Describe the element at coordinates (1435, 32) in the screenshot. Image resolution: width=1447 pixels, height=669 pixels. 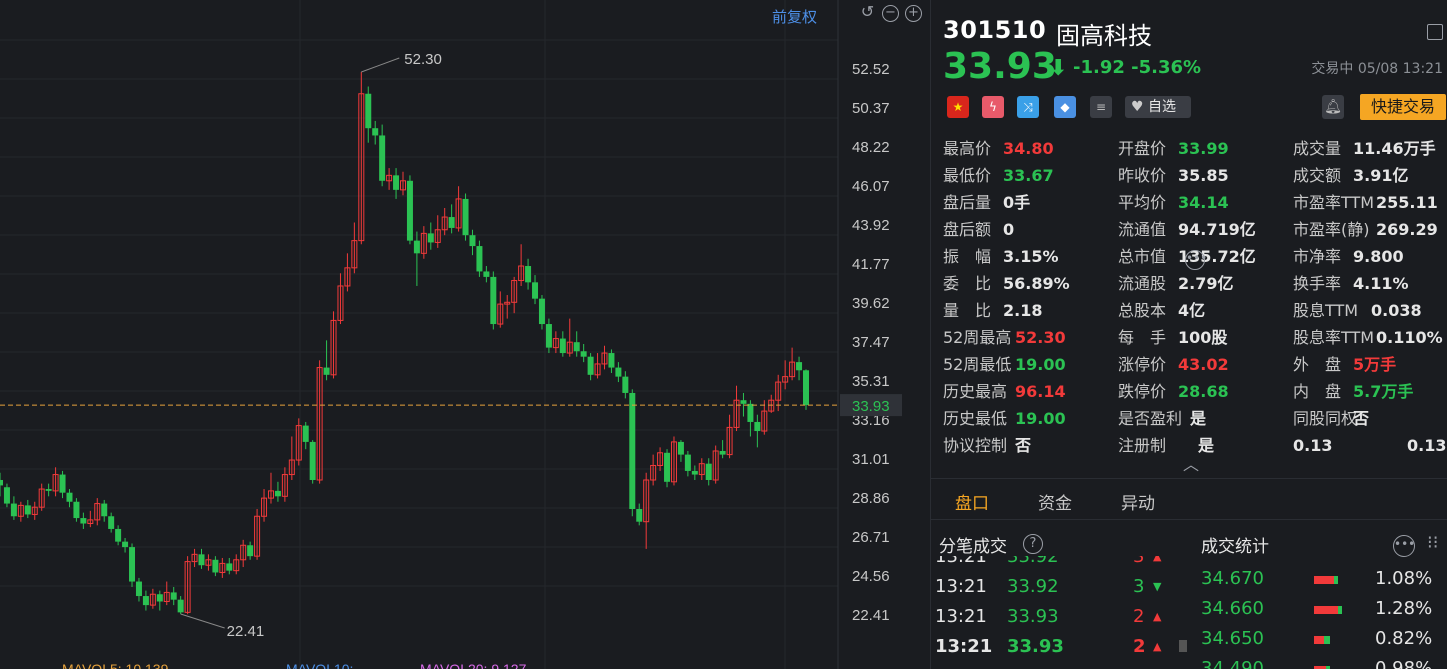
I see `layout-icon` at that location.